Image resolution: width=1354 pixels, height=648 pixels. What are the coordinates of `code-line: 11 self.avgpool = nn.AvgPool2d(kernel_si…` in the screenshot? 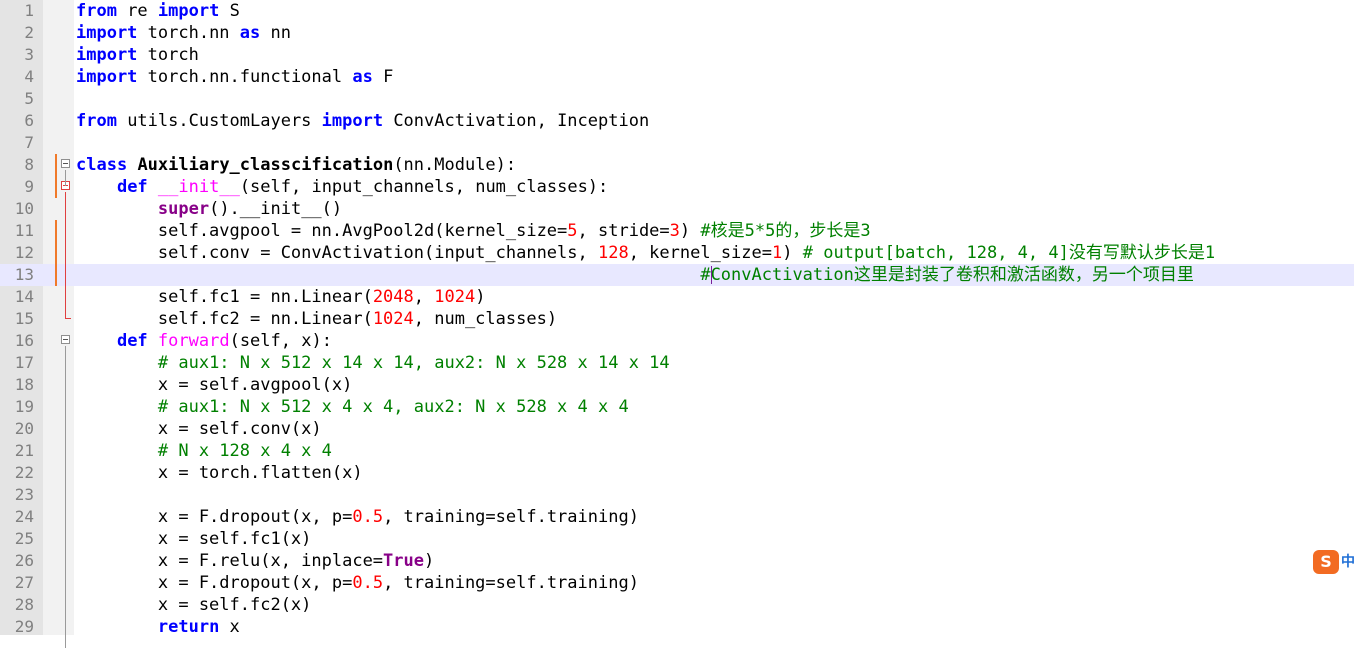 It's located at (677, 231).